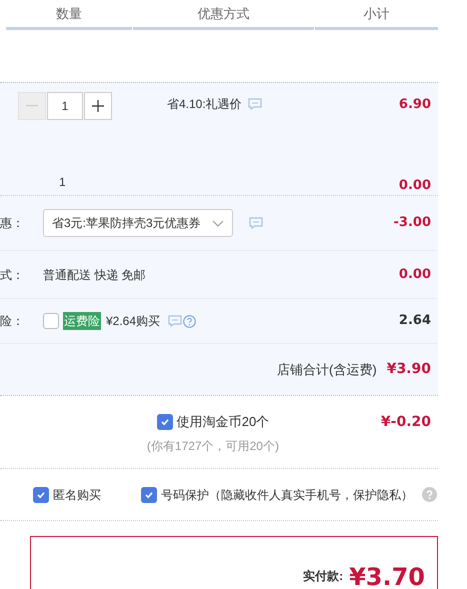  I want to click on shop-total-label: 店铺合计(含运费), so click(327, 369).